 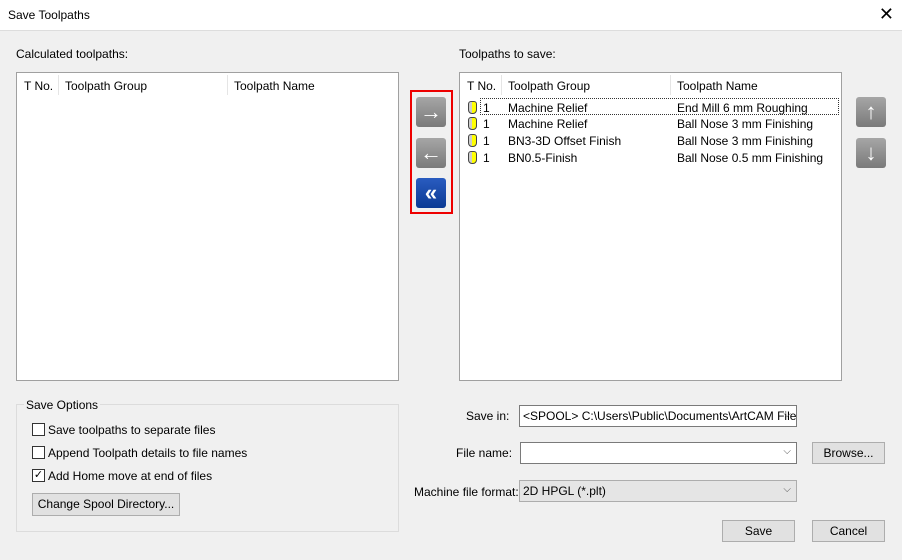 What do you see at coordinates (488, 416) in the screenshot?
I see `save-in-label: Save in:` at bounding box center [488, 416].